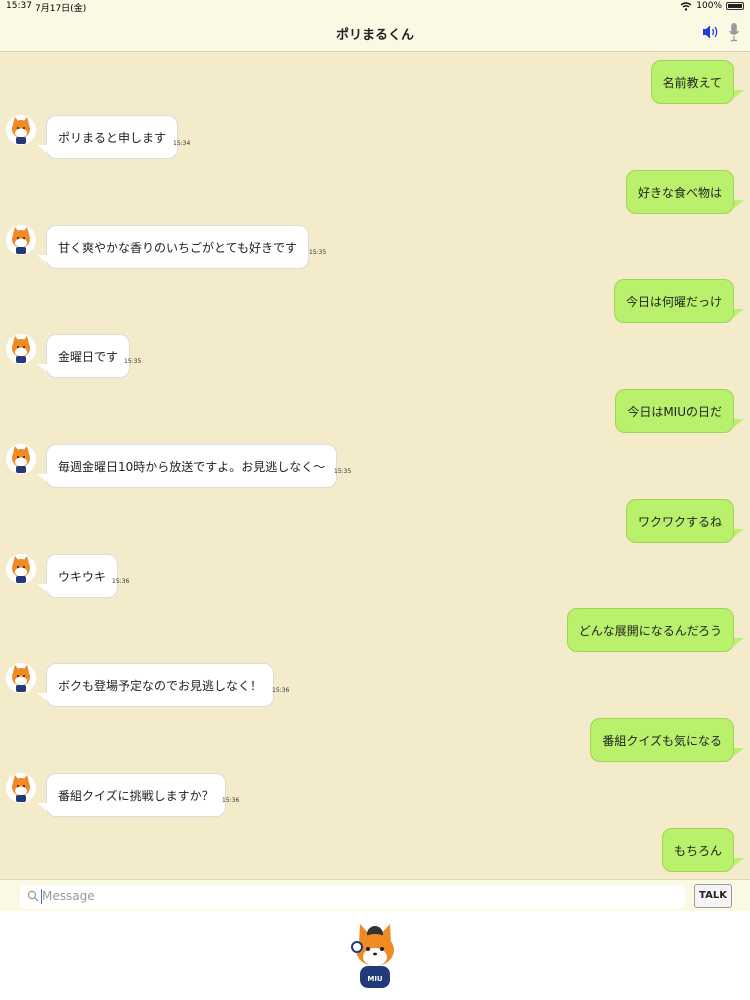 The image size is (750, 1000). I want to click on status-date: 7月17日(金), so click(61, 9).